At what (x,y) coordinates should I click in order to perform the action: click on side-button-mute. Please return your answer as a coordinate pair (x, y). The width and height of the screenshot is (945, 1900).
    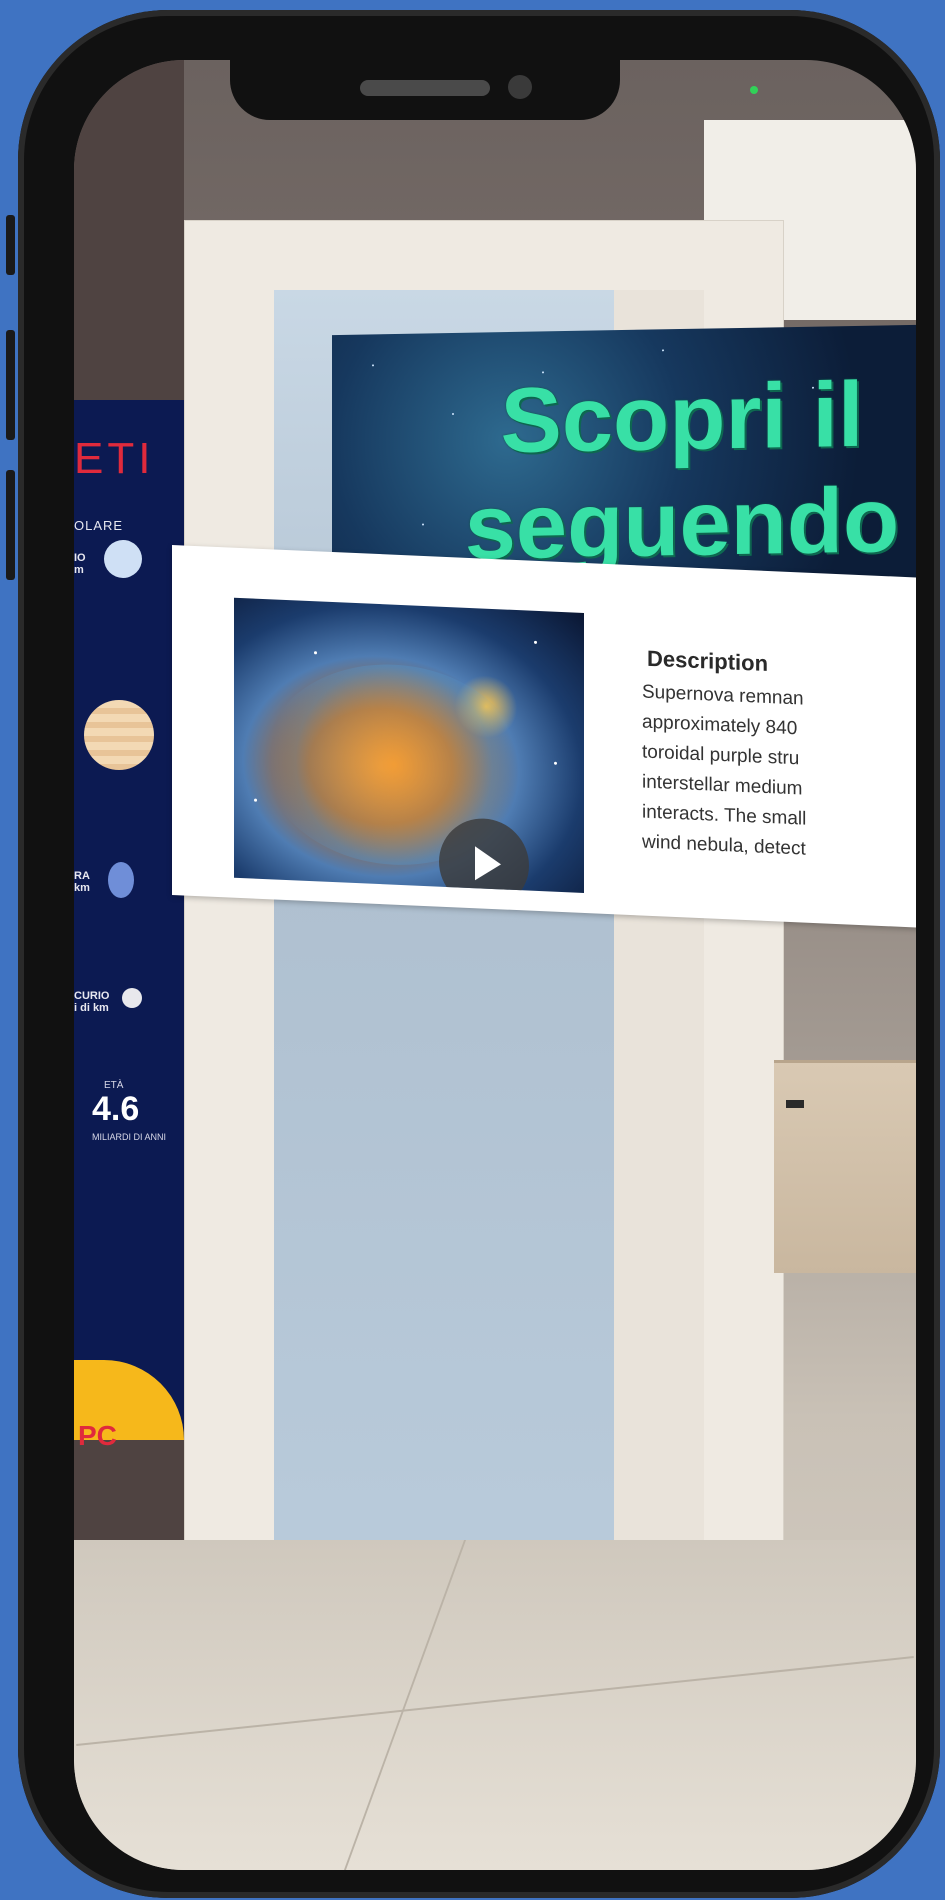
    Looking at the image, I should click on (10, 245).